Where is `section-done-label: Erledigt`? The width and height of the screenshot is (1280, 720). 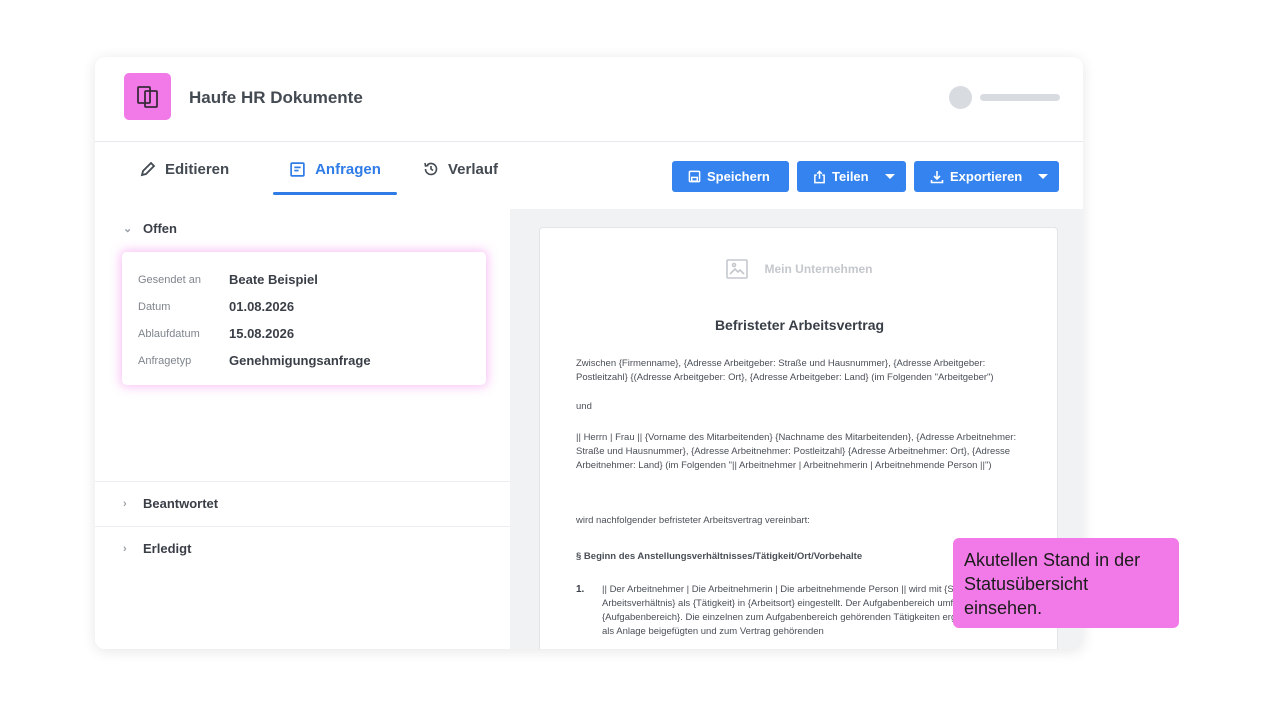
section-done-label: Erledigt is located at coordinates (167, 548).